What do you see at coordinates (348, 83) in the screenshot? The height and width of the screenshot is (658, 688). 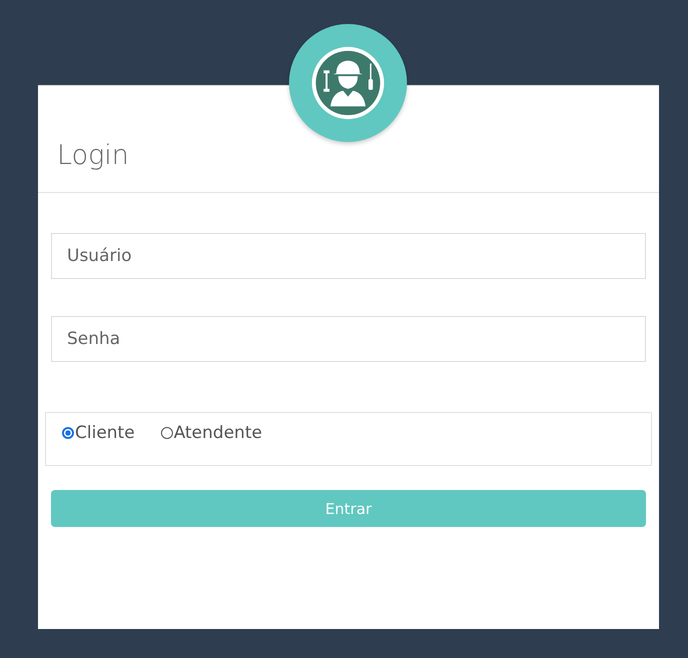 I see `worker-tools-icon` at bounding box center [348, 83].